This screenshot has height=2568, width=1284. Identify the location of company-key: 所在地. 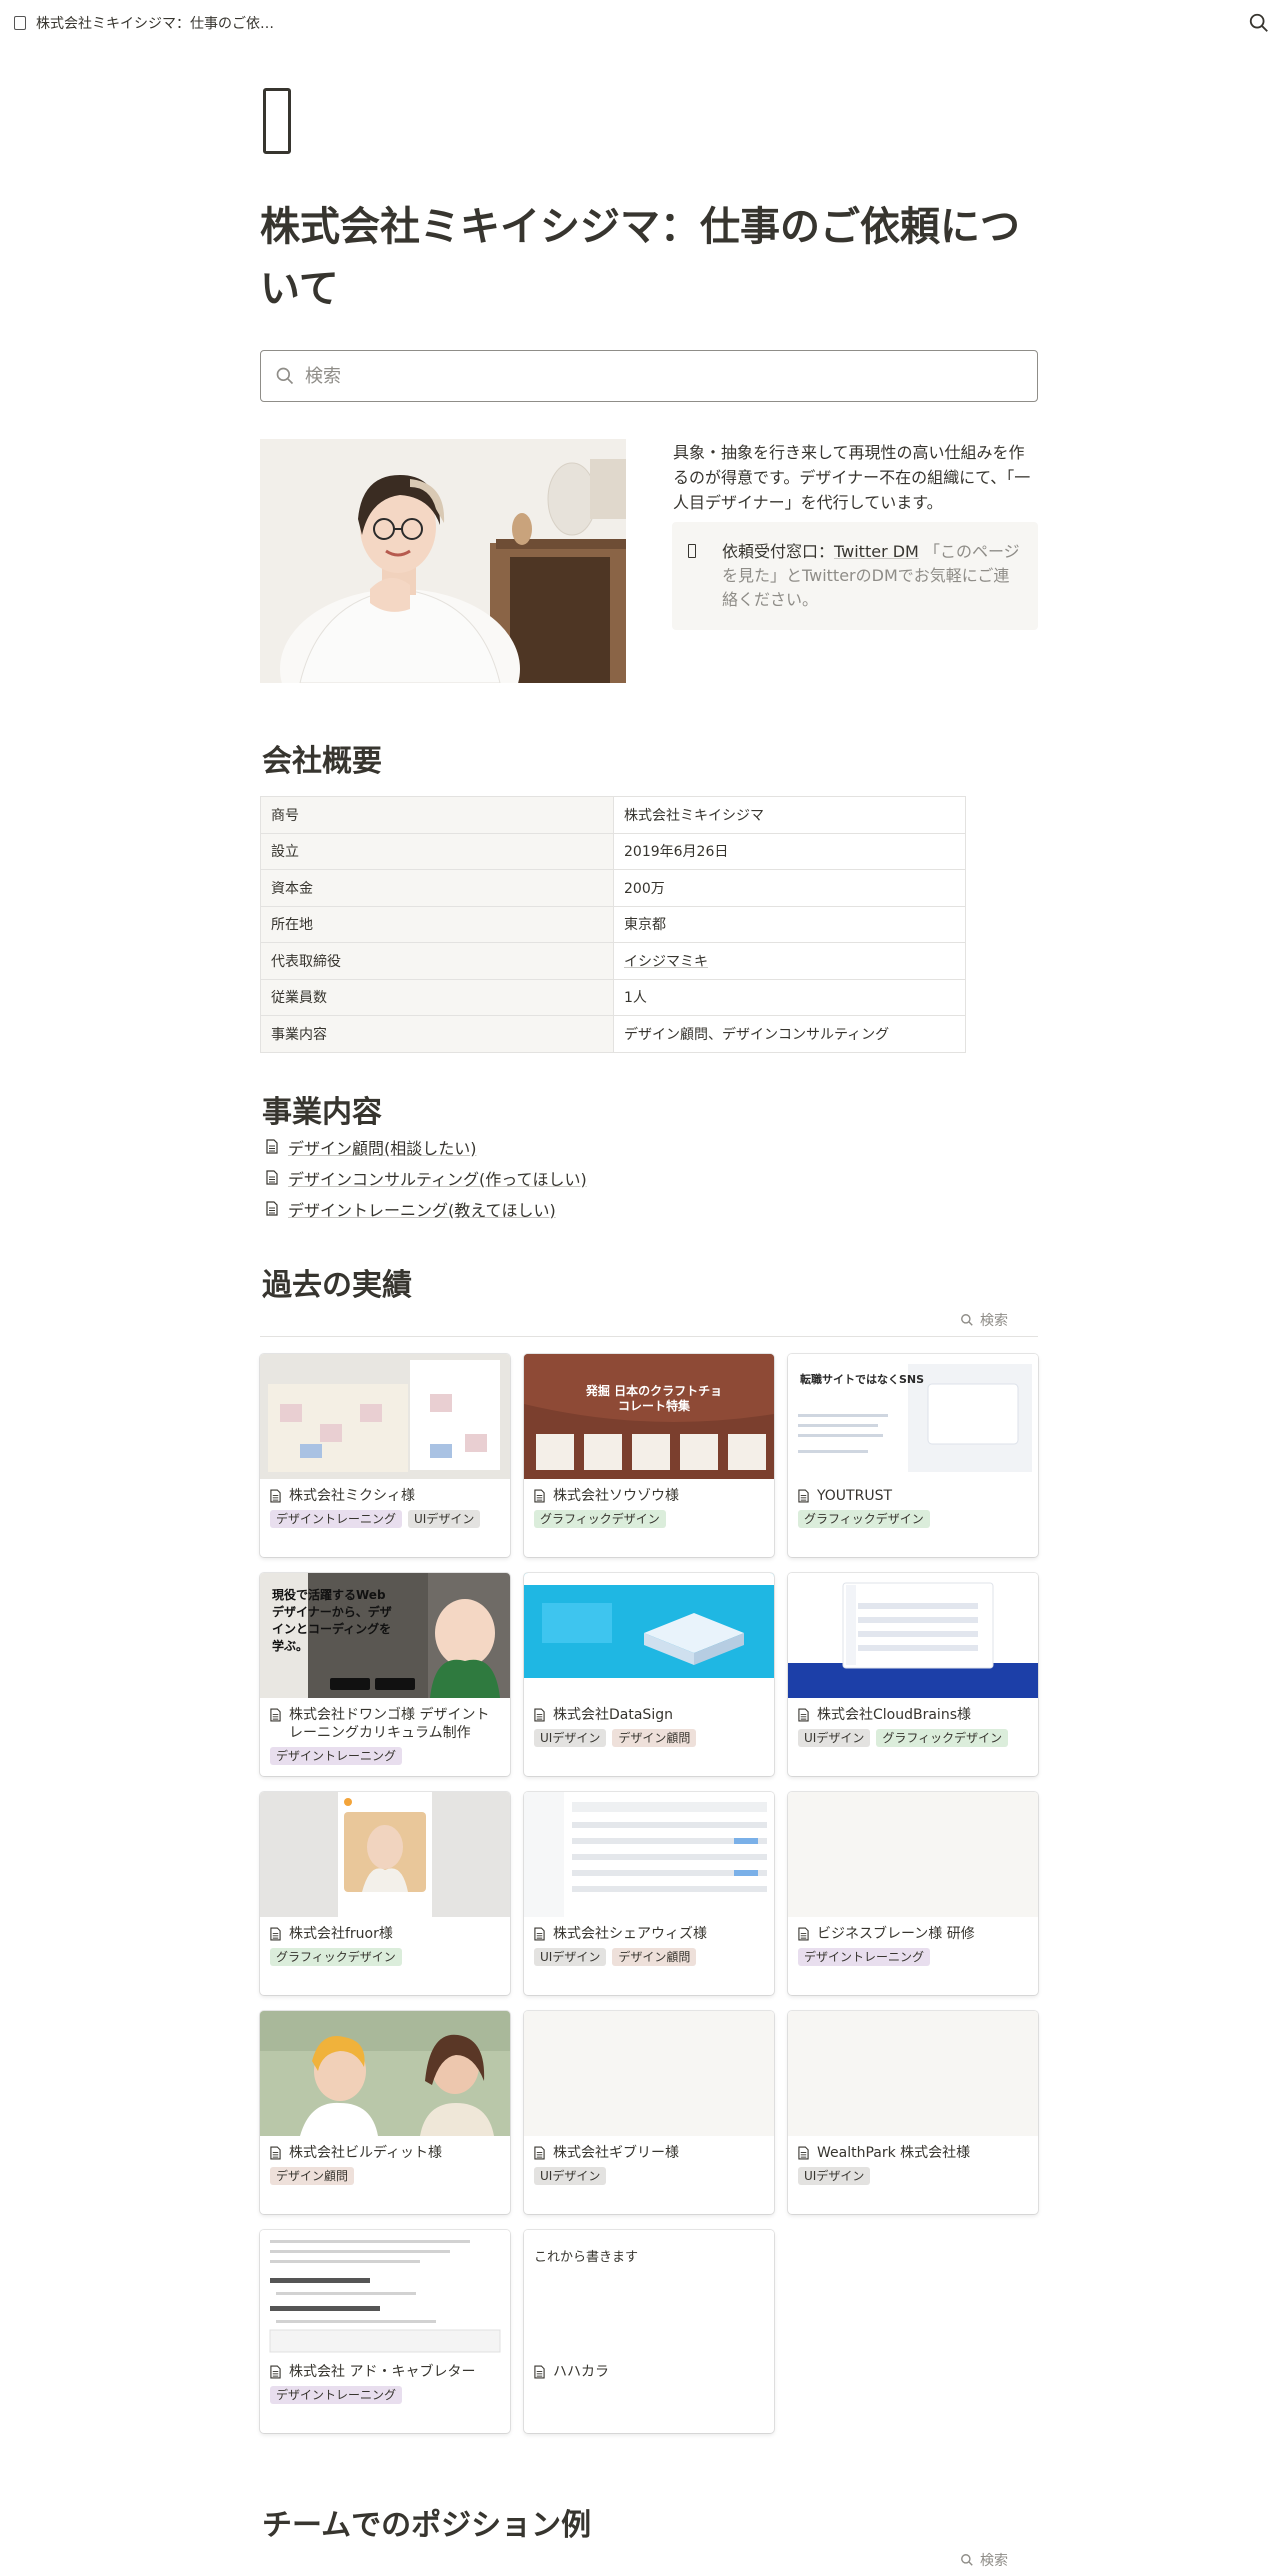
(437, 924).